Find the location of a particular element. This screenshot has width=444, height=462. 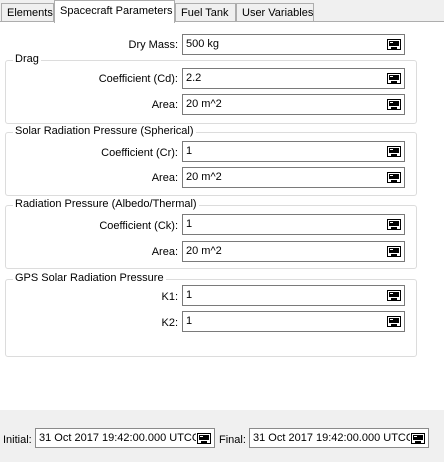

initial-epoch-field: 31 Oct 2017 19:42:00.000 UTCG is located at coordinates (125, 438).